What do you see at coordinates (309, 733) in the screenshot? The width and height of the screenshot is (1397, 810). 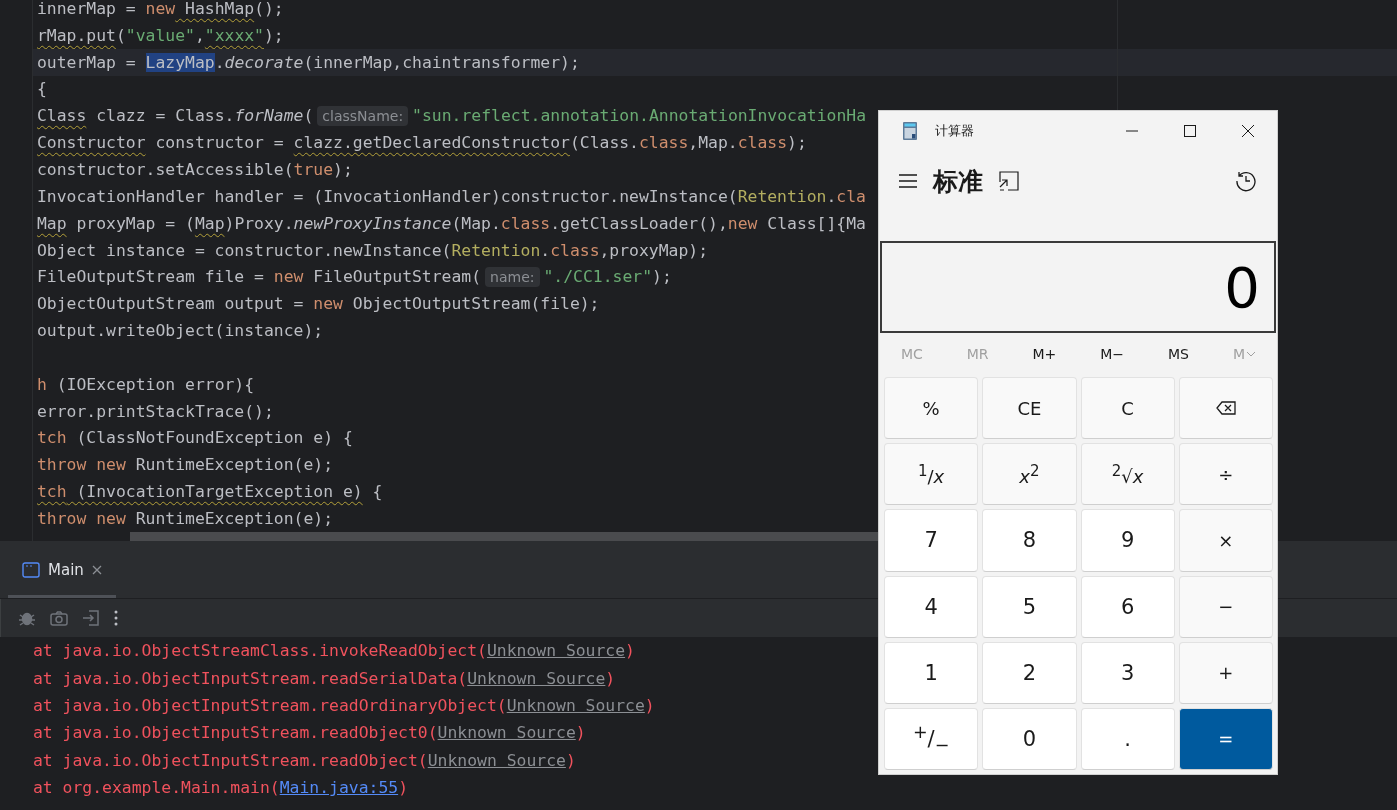 I see `console-line: at java.io.ObjectInputStream.readObject0(Unknown Source)` at bounding box center [309, 733].